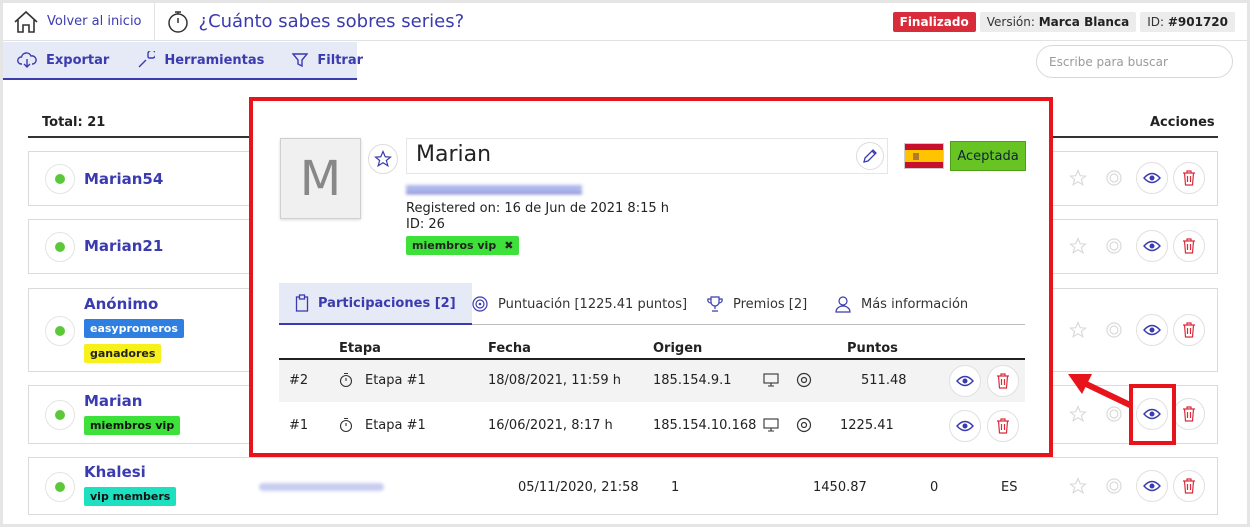 The image size is (1250, 527). Describe the element at coordinates (1134, 61) in the screenshot. I see `search-input` at that location.